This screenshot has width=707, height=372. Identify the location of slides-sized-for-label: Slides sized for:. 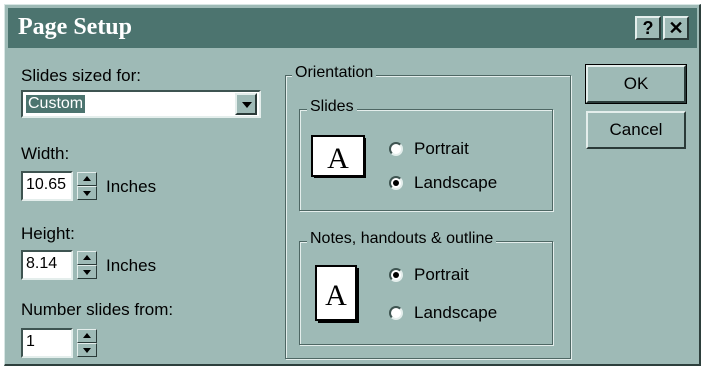
(81, 75).